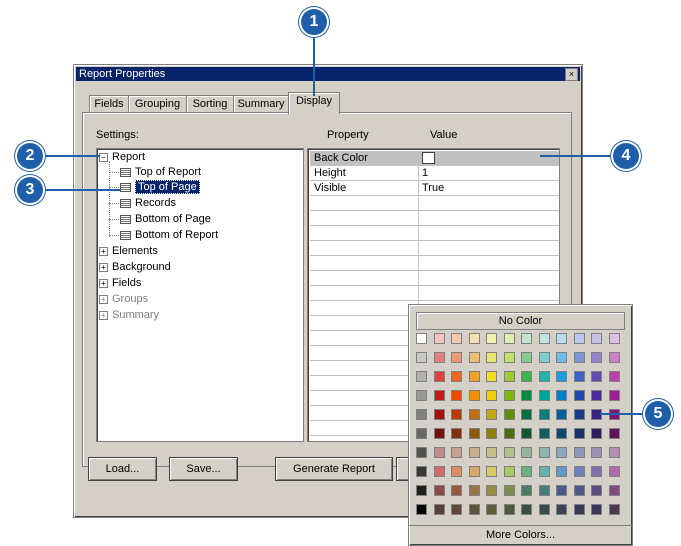 The image size is (681, 546). What do you see at coordinates (128, 251) in the screenshot?
I see `tree-node-elements: + Elements` at bounding box center [128, 251].